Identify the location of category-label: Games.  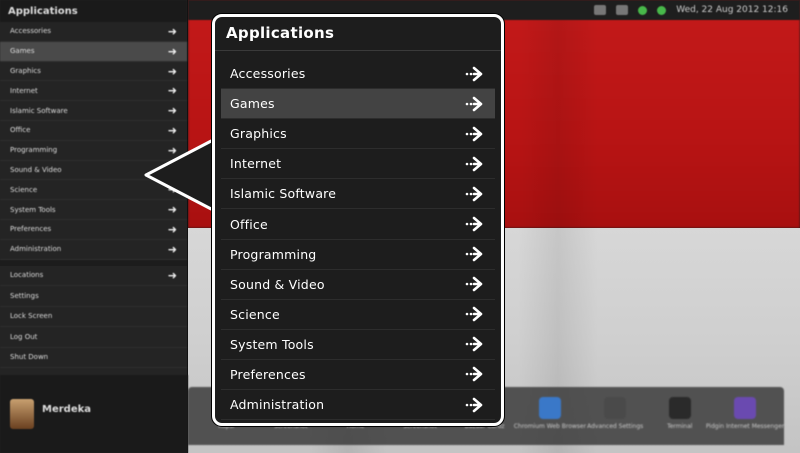
(252, 104).